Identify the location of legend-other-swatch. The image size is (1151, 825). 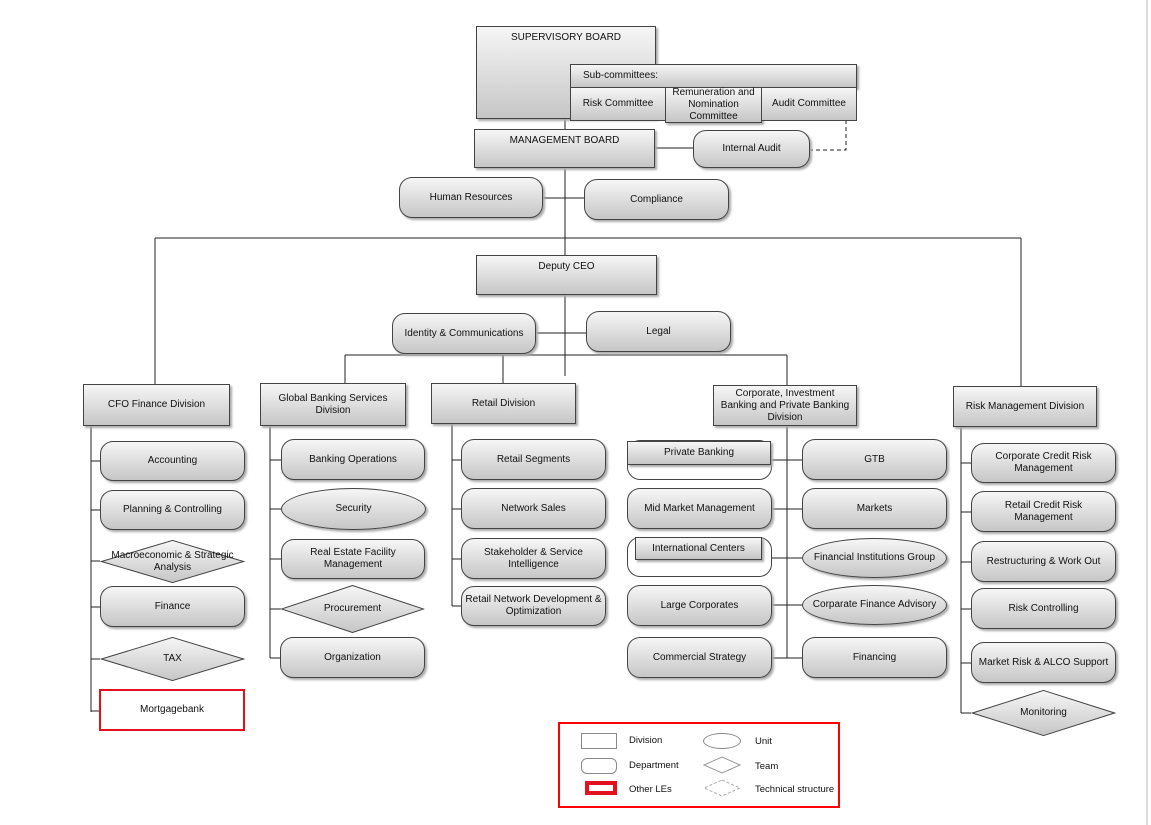
(601, 788).